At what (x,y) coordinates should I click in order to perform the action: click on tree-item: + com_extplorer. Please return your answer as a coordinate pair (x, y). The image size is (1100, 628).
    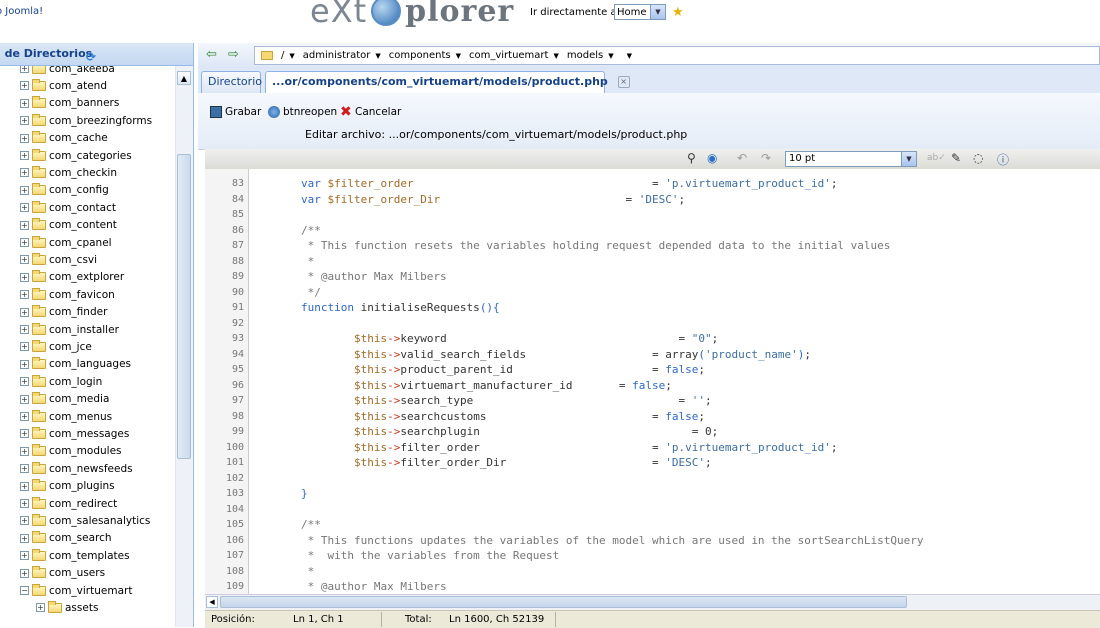
    Looking at the image, I should click on (72, 277).